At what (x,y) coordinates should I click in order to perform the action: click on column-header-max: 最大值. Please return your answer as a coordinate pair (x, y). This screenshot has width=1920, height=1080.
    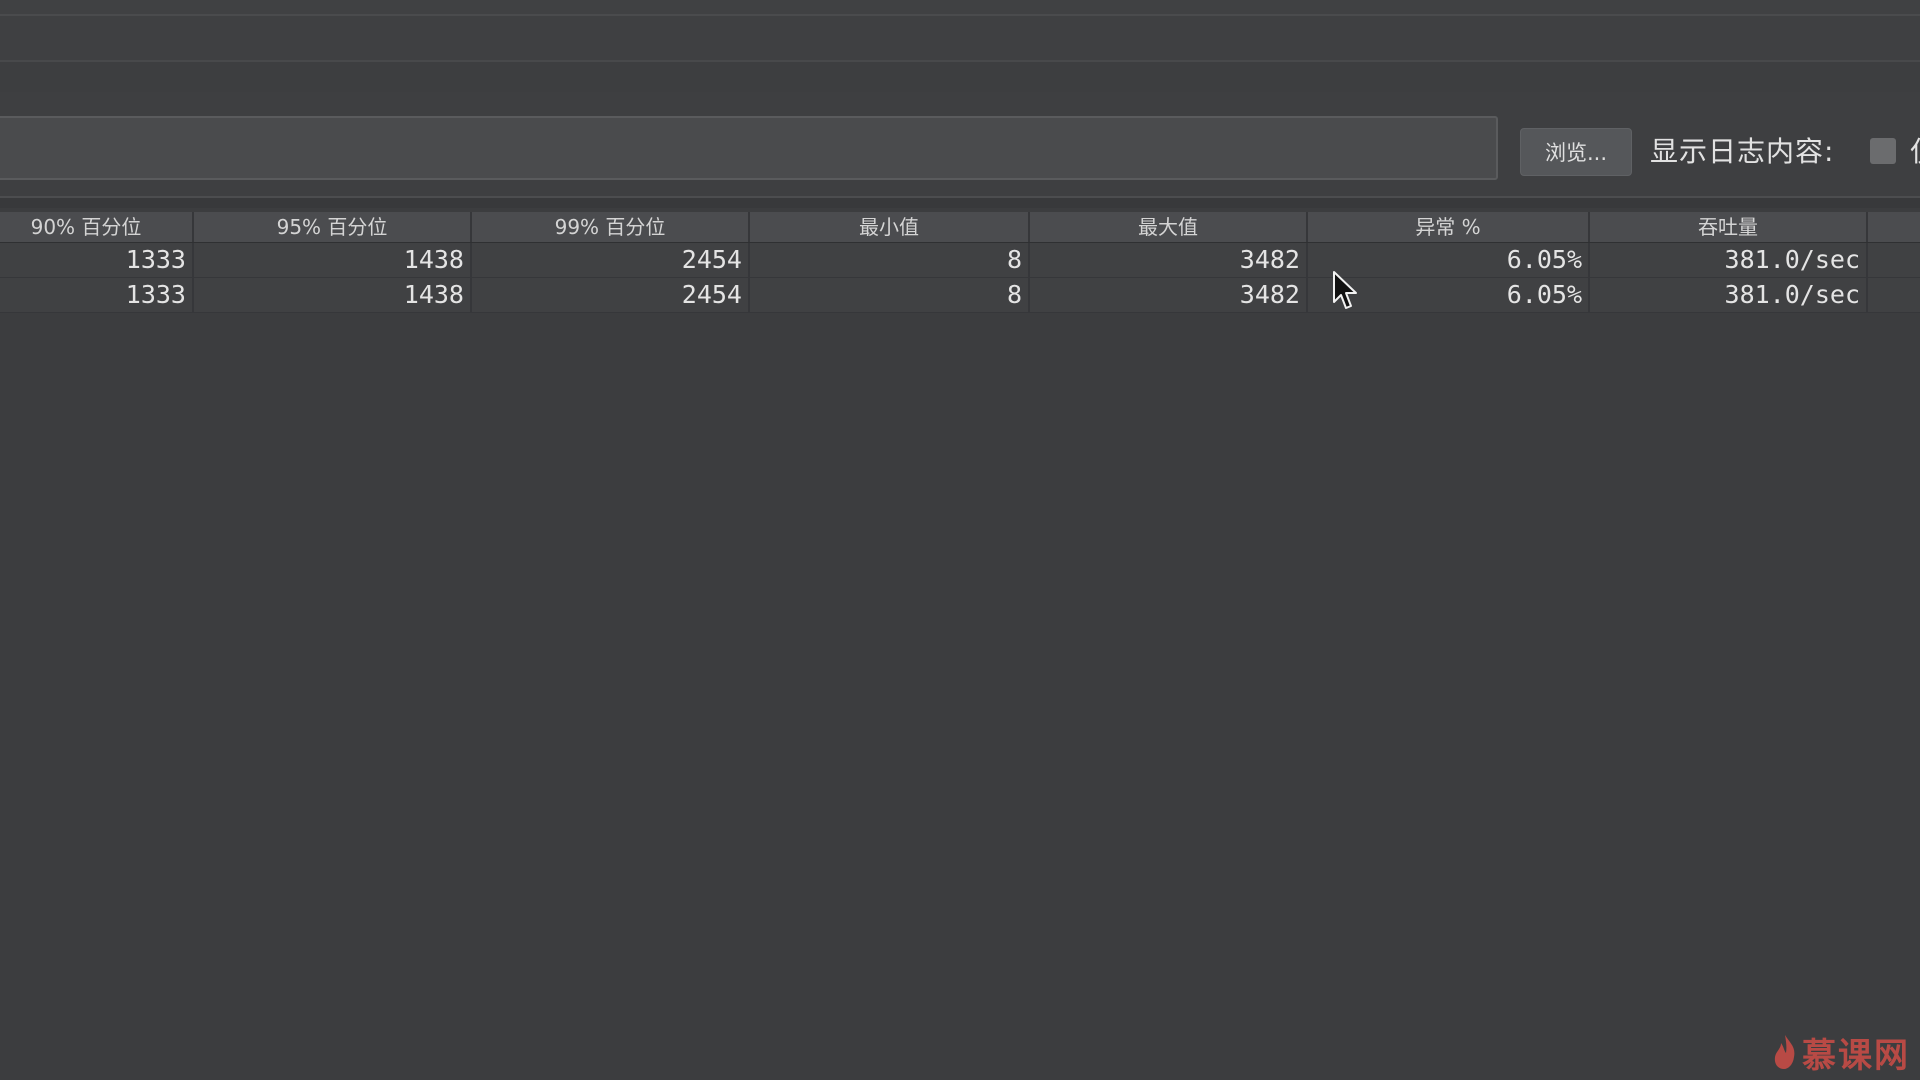
    Looking at the image, I should click on (1169, 227).